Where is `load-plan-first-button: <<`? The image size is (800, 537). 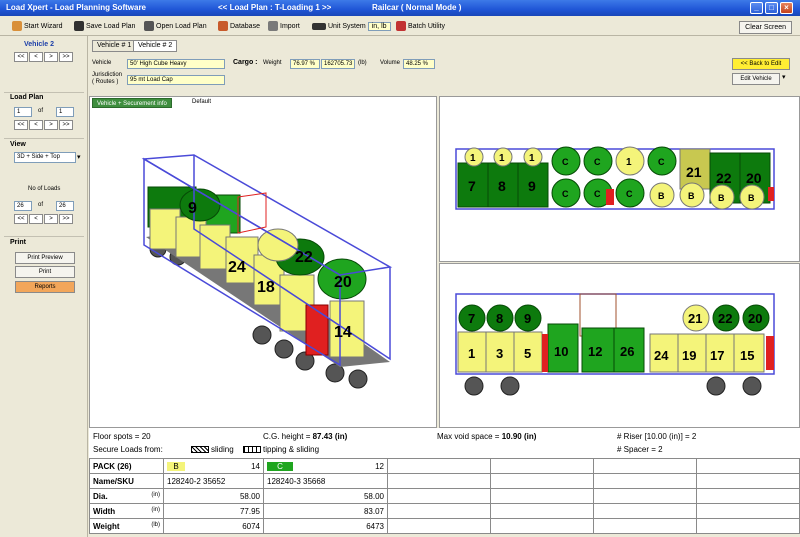
load-plan-first-button: << is located at coordinates (21, 125).